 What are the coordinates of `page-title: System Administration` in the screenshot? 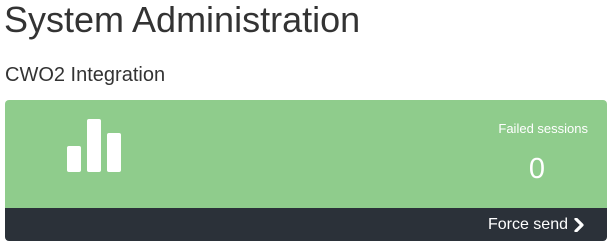 It's located at (182, 20).